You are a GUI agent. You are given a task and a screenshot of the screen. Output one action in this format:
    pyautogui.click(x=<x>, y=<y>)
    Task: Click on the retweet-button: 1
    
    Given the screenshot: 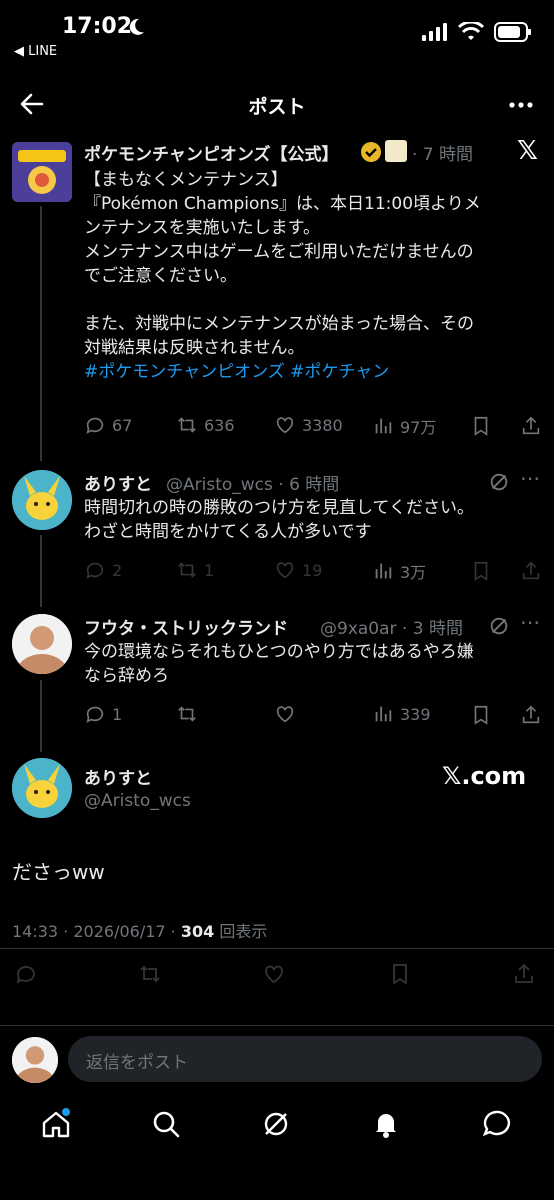 What is the action you would take?
    pyautogui.click(x=195, y=570)
    